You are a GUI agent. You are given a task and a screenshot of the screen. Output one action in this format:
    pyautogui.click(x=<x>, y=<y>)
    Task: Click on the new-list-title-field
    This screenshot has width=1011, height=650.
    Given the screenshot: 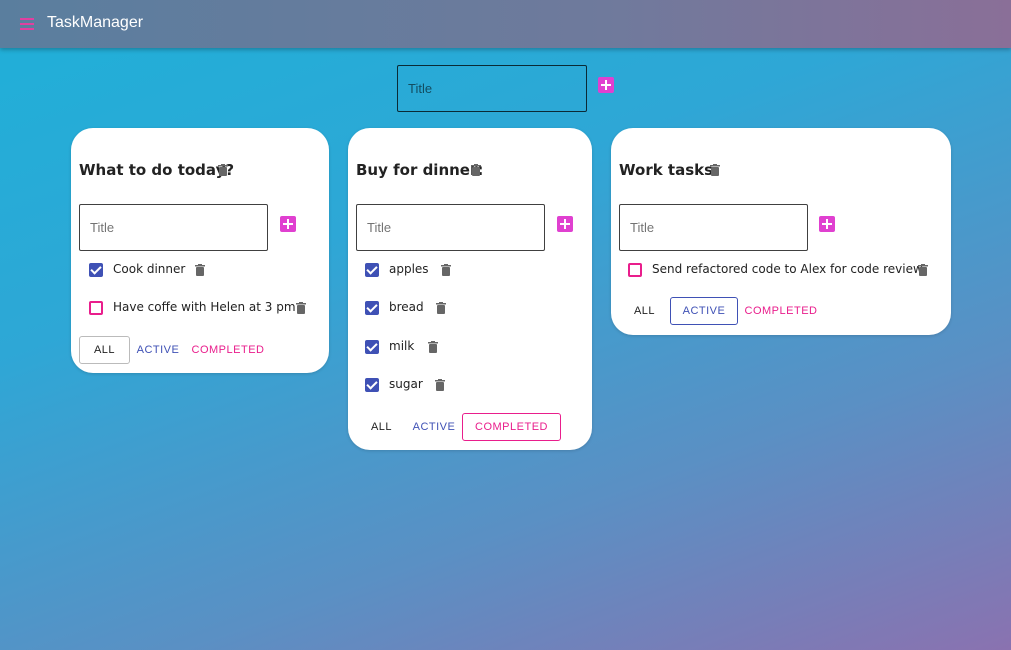 What is the action you would take?
    pyautogui.click(x=492, y=88)
    